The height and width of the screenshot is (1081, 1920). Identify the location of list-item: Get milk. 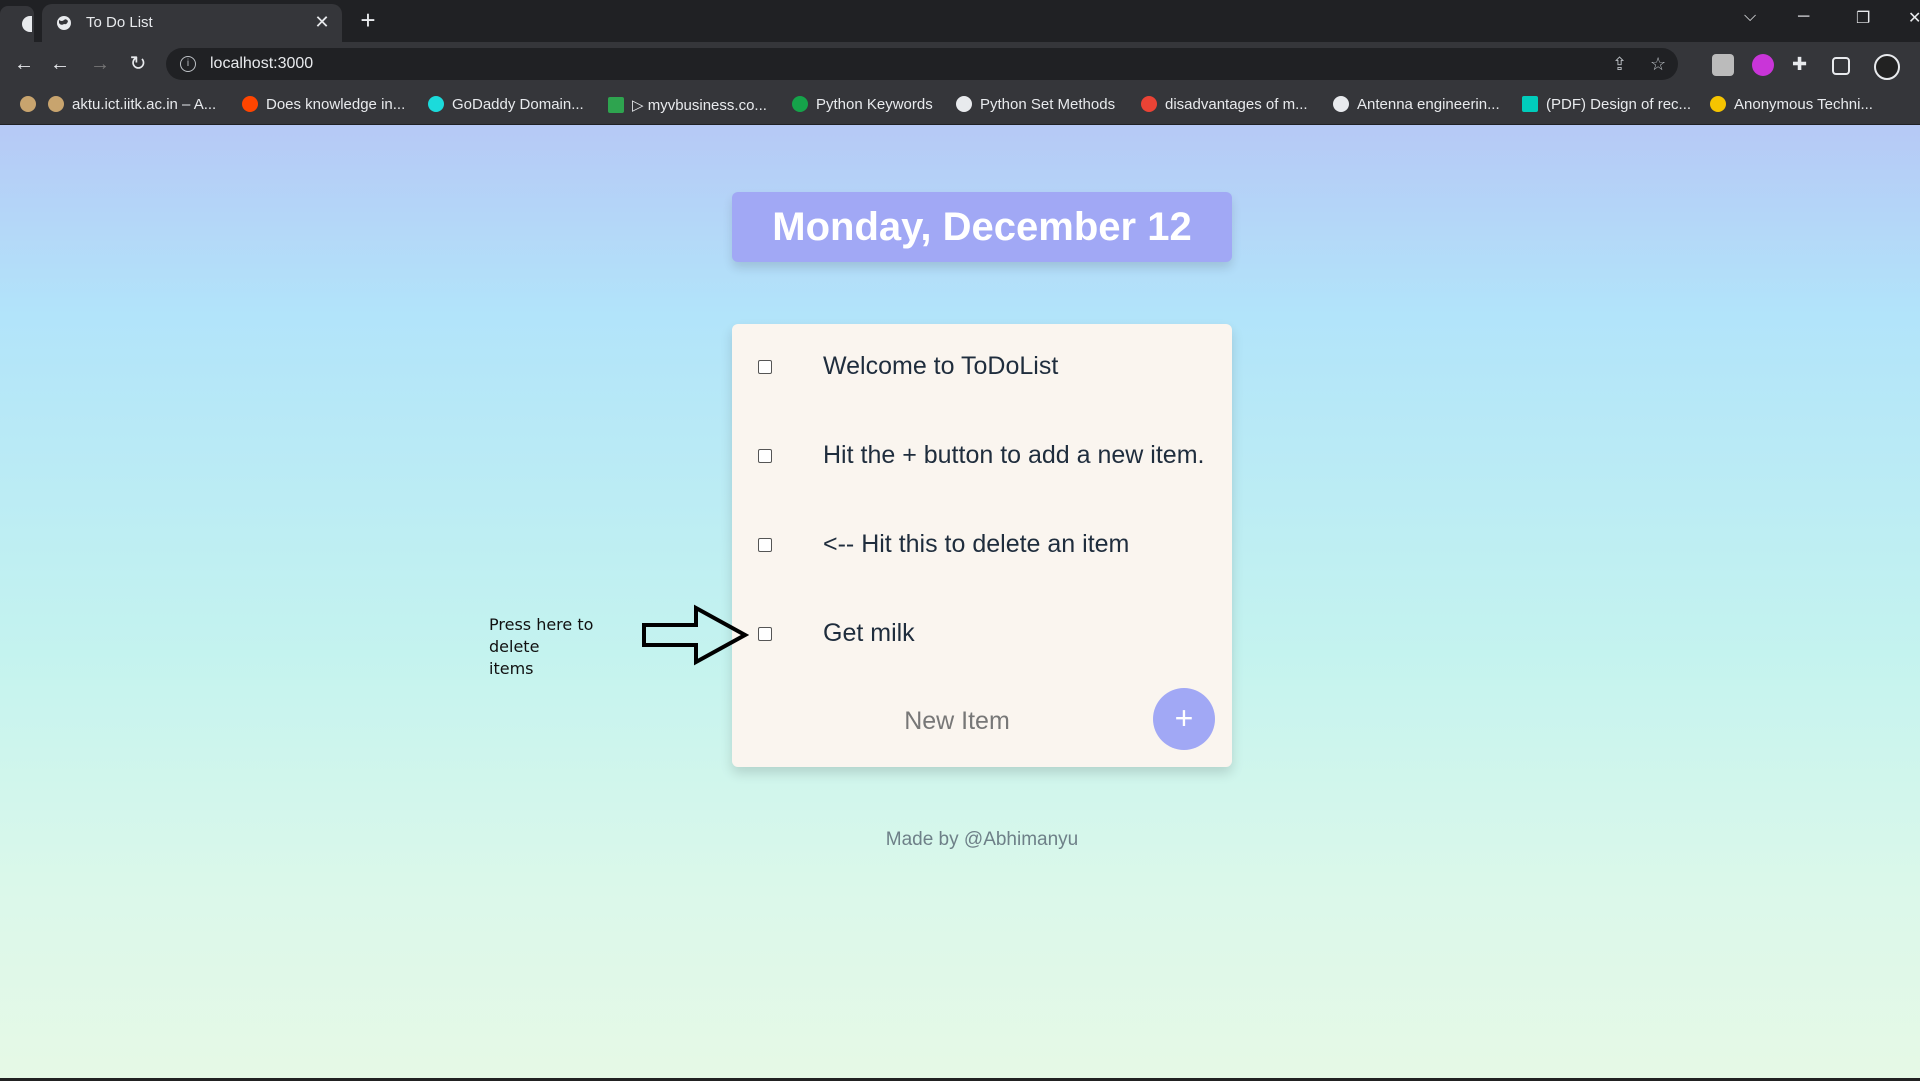
(982, 635).